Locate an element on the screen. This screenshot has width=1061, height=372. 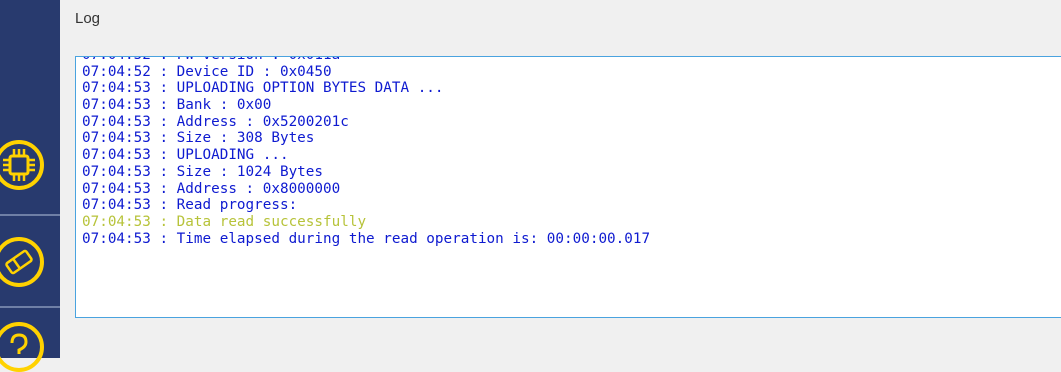
chip-icon is located at coordinates (22, 165).